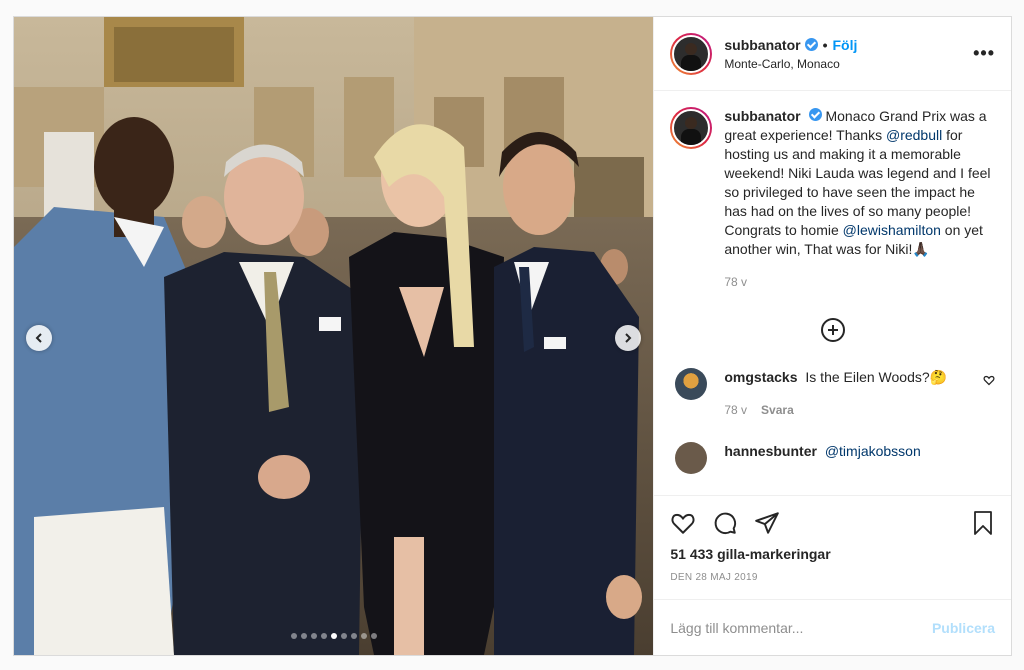 The image size is (1024, 670). I want to click on load-more-comments, so click(832, 330).